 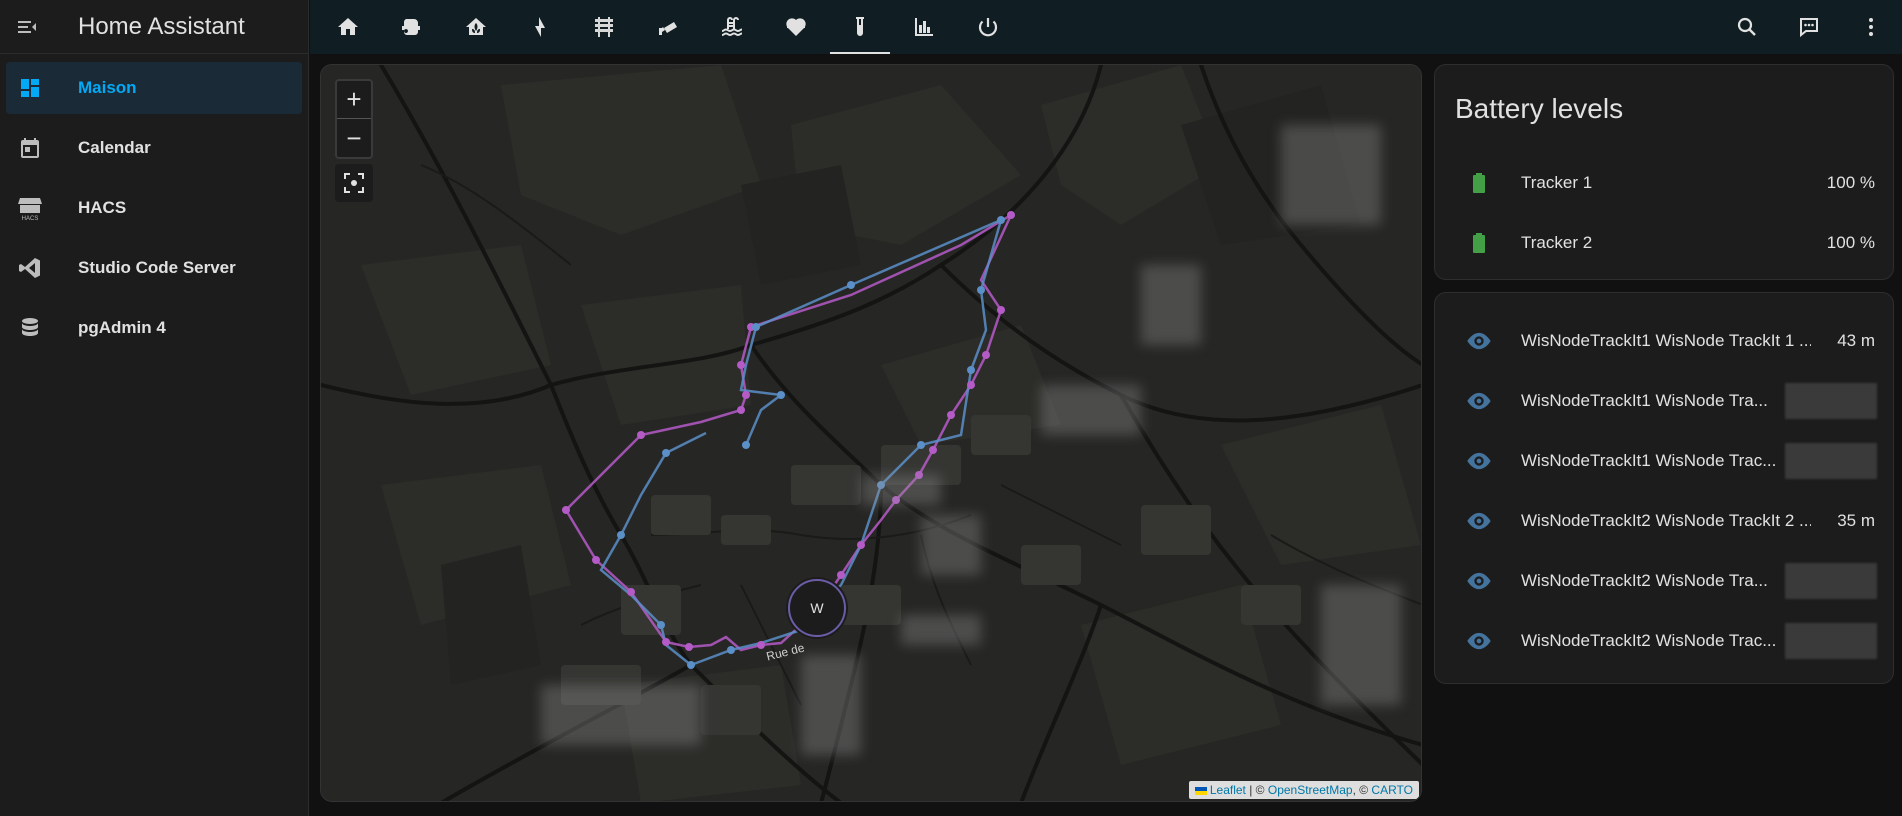 I want to click on carto-link: CARTO, so click(x=1392, y=790).